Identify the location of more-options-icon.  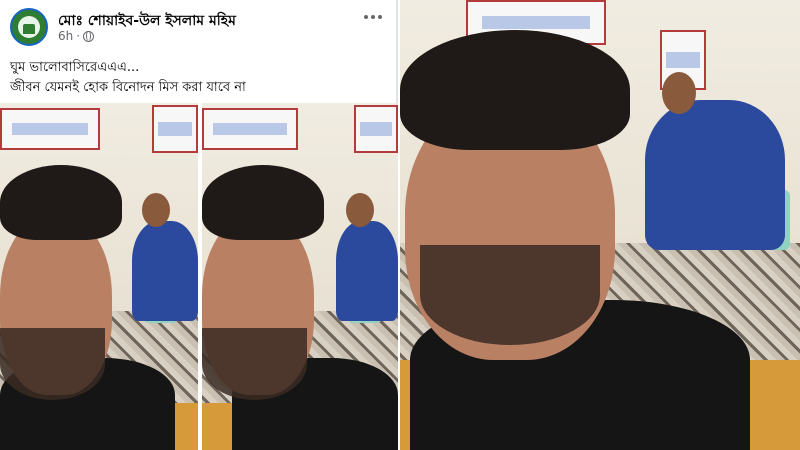
(373, 17).